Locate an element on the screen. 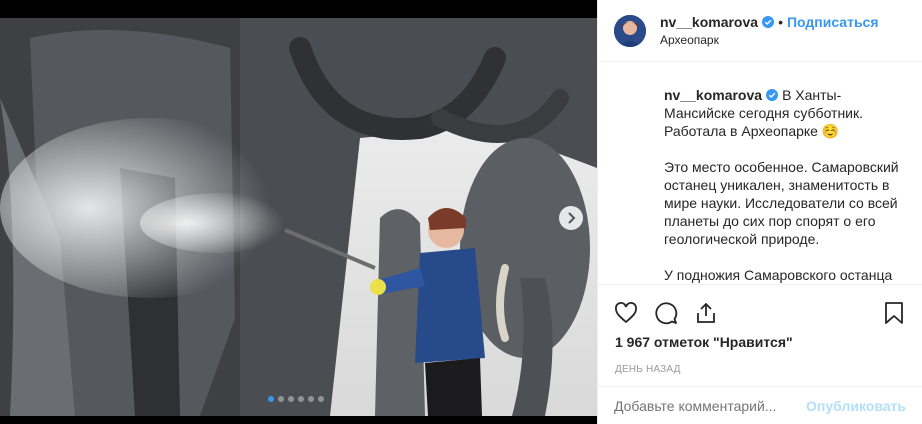 The width and height of the screenshot is (922, 424). bookmark-icon is located at coordinates (894, 312).